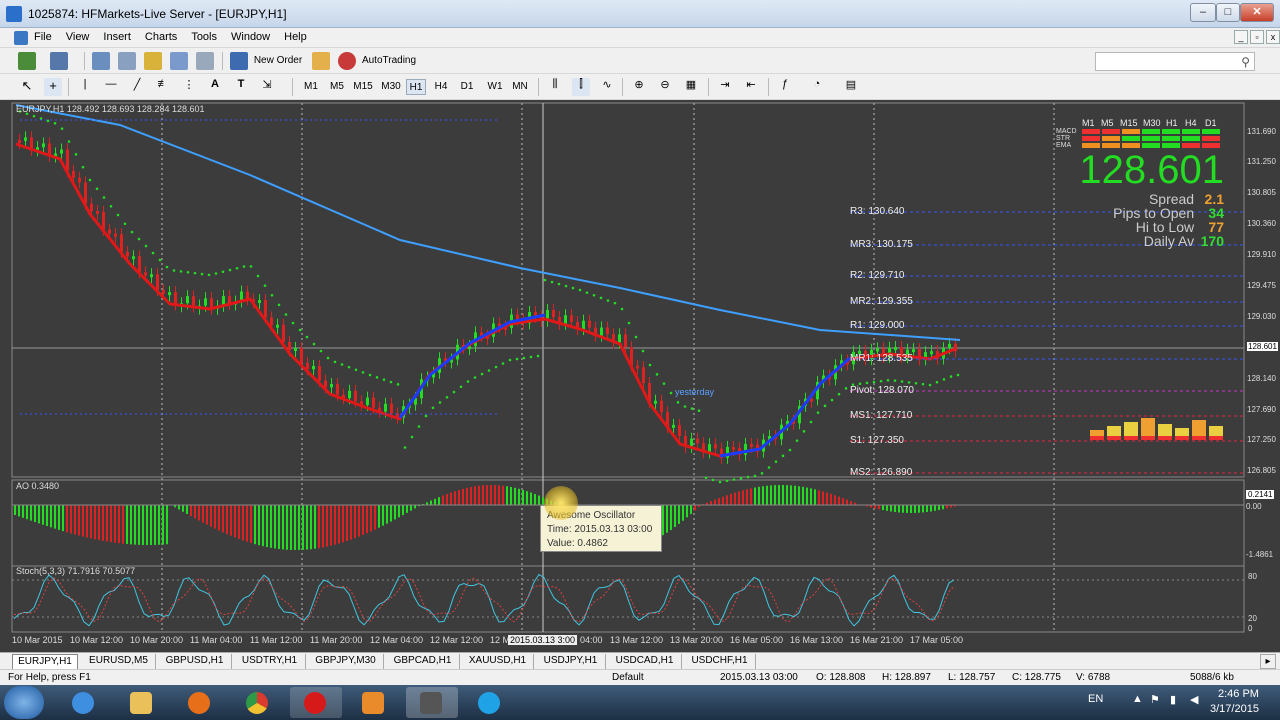 The image size is (1280, 720). Describe the element at coordinates (720, 661) in the screenshot. I see `tab-usdchf-h1: USDCHF,H1` at that location.